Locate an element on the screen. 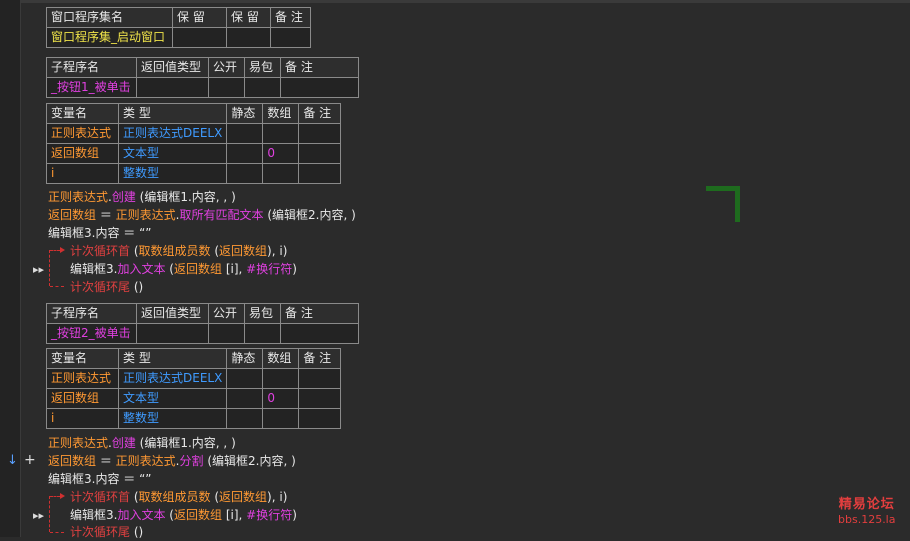 This screenshot has height=541, width=910. code-args: [i], is located at coordinates (234, 269).